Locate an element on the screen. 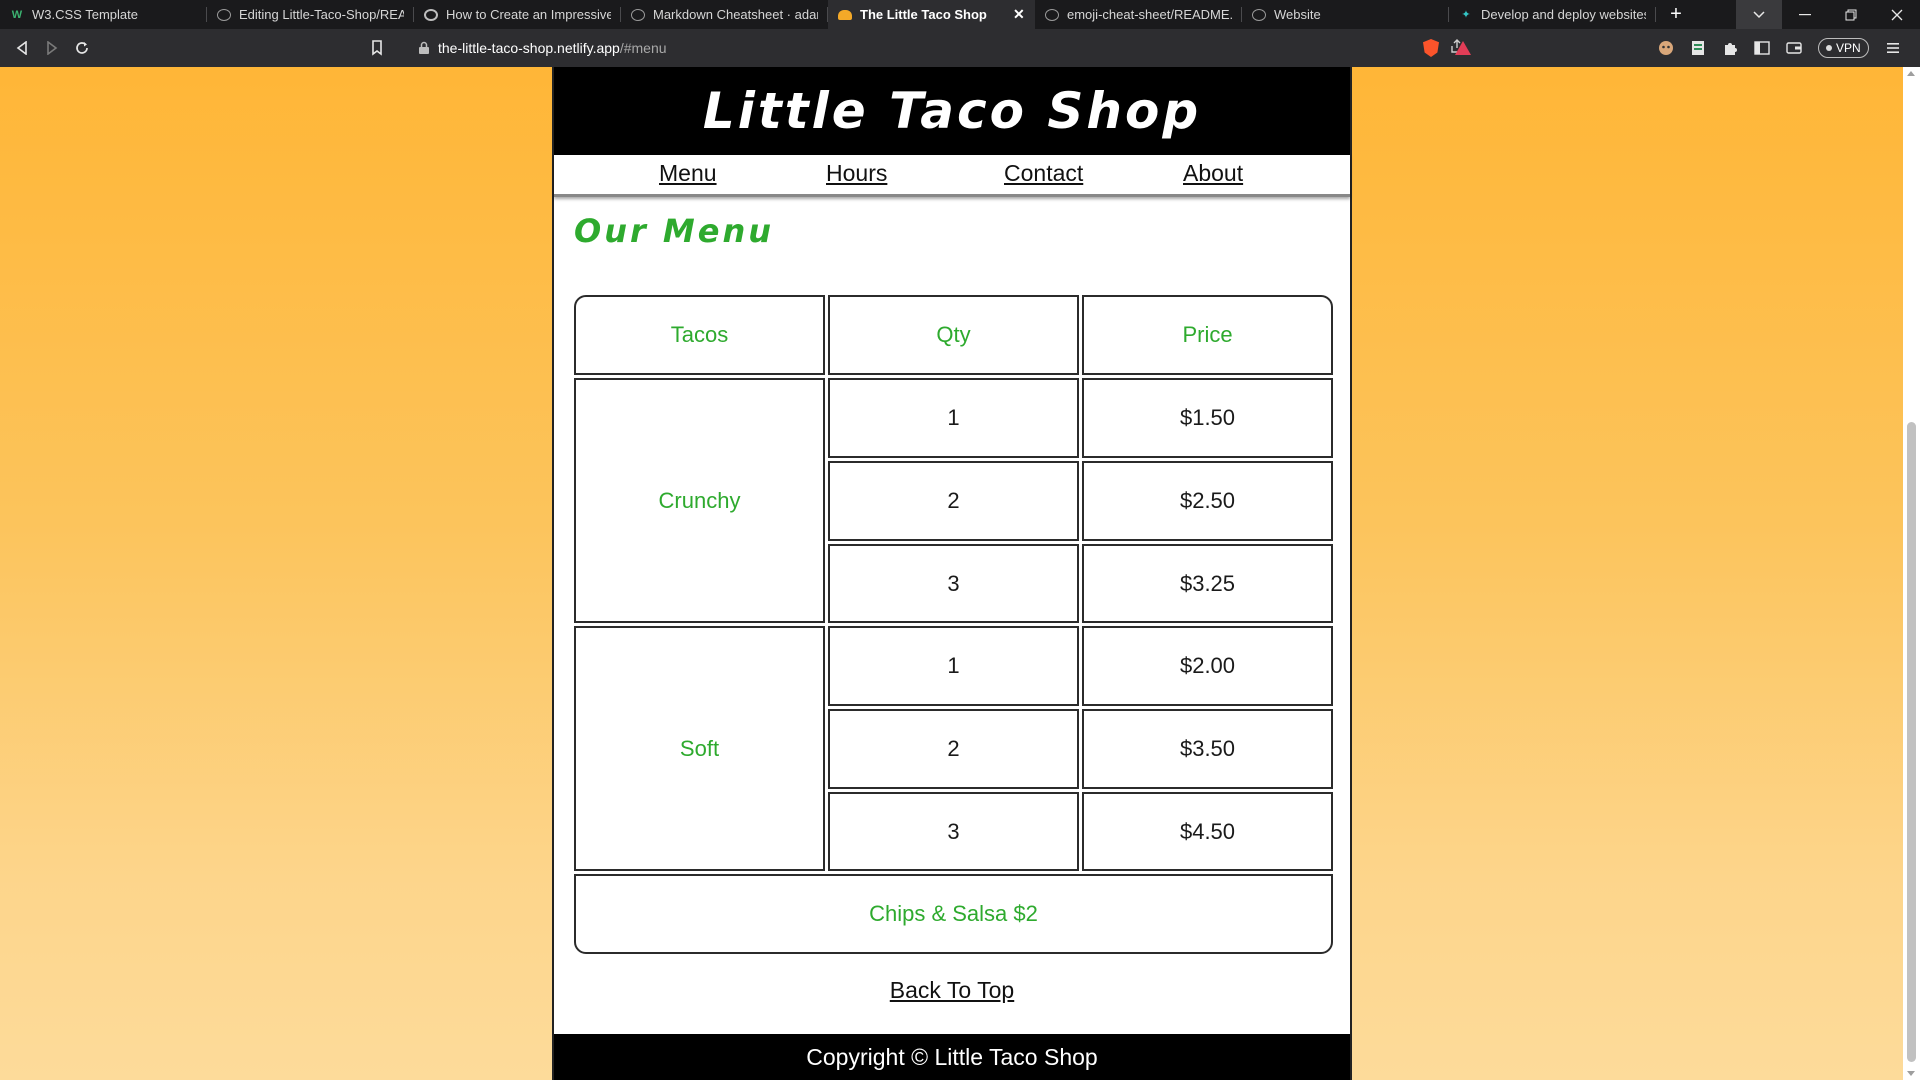  tab-emoji-cheat-sheet: emoji-cheat-sheet/README.md is located at coordinates (1138, 14).